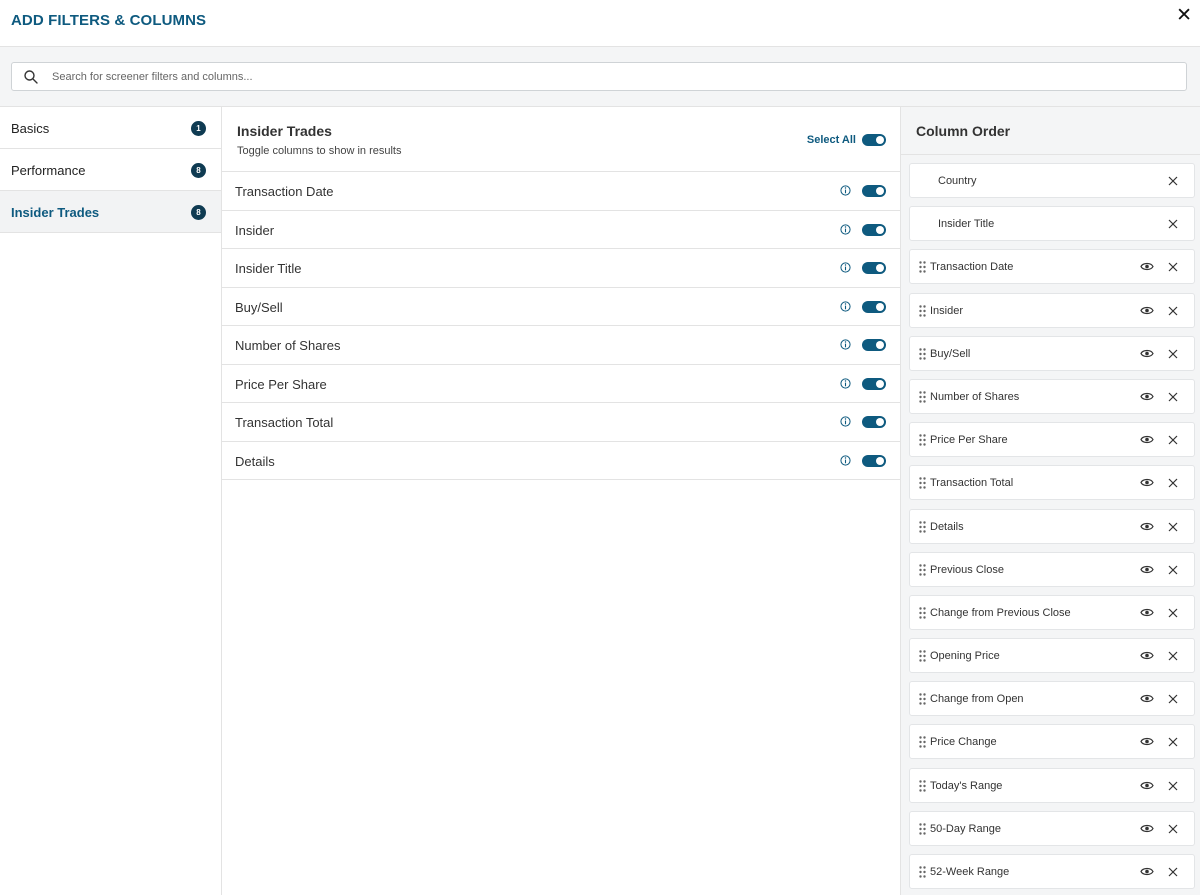 This screenshot has width=1200, height=895. What do you see at coordinates (966, 224) in the screenshot?
I see `column-order-label: Insider Title` at bounding box center [966, 224].